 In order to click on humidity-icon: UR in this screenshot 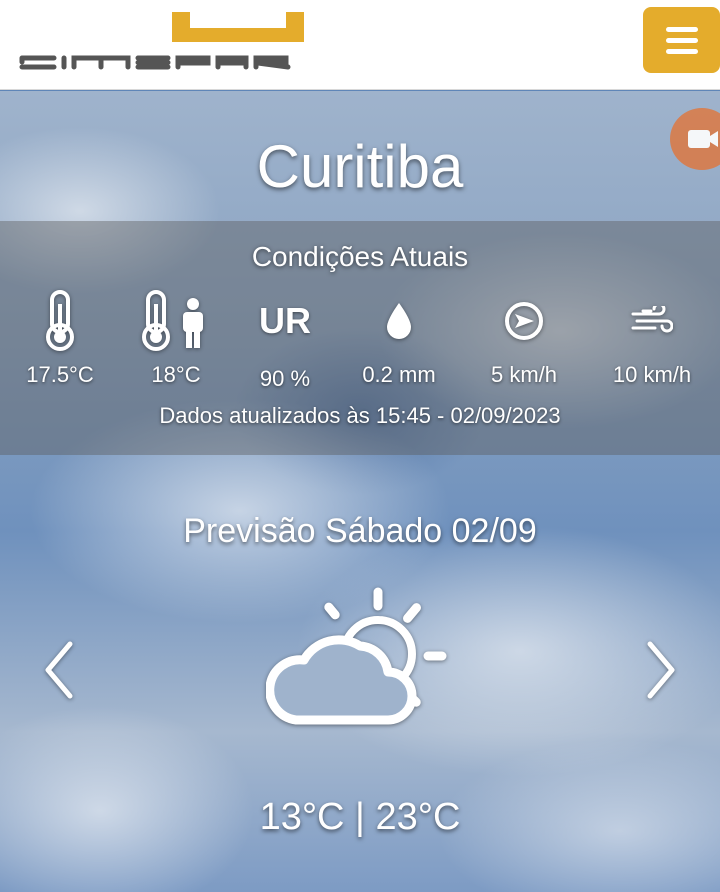, I will do `click(285, 320)`.